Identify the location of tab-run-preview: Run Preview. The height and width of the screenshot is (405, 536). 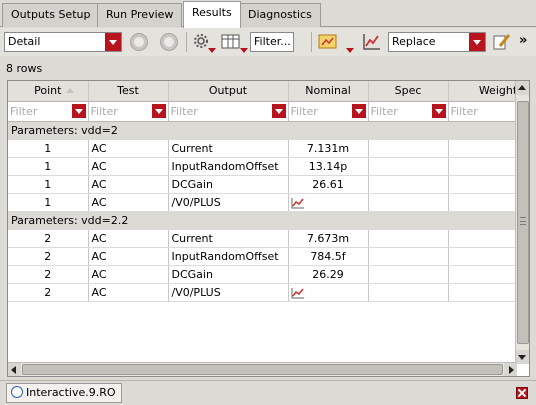
(140, 15).